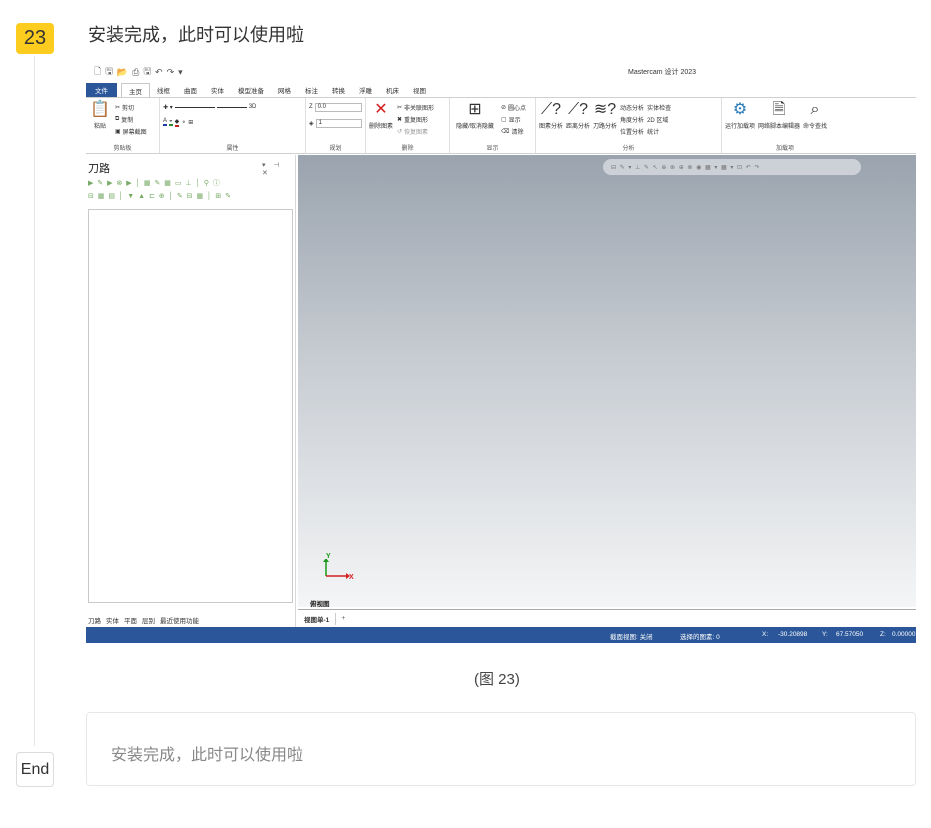 The width and height of the screenshot is (931, 828). What do you see at coordinates (732, 167) in the screenshot?
I see `viewport-toolbar: ⊟ ✎ ▾ ⊥ ✎ ↖ ⊕ ⊗ ⊕ ⊗ ◉ ▦ ▾ ▦ ▾ ⊡ ↶ ↷` at bounding box center [732, 167].